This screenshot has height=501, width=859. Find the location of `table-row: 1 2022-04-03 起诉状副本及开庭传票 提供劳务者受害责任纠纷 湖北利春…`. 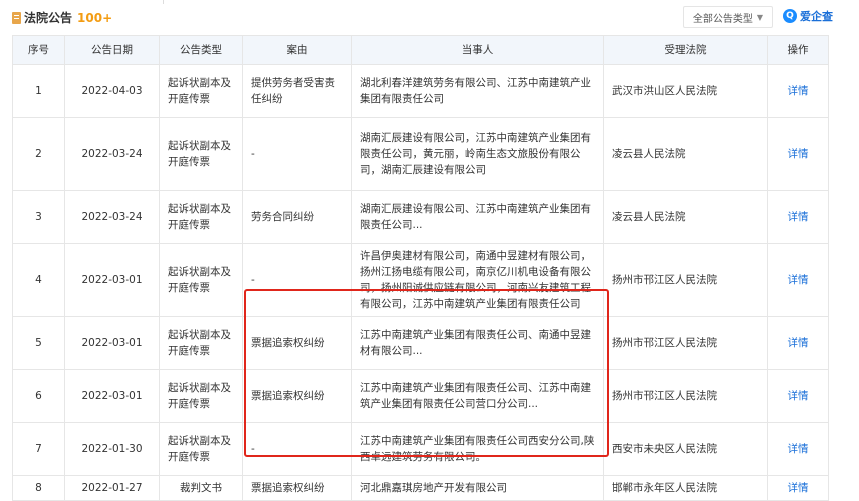

table-row: 1 2022-04-03 起诉状副本及开庭传票 提供劳务者受害责任纠纷 湖北利春… is located at coordinates (420, 91).